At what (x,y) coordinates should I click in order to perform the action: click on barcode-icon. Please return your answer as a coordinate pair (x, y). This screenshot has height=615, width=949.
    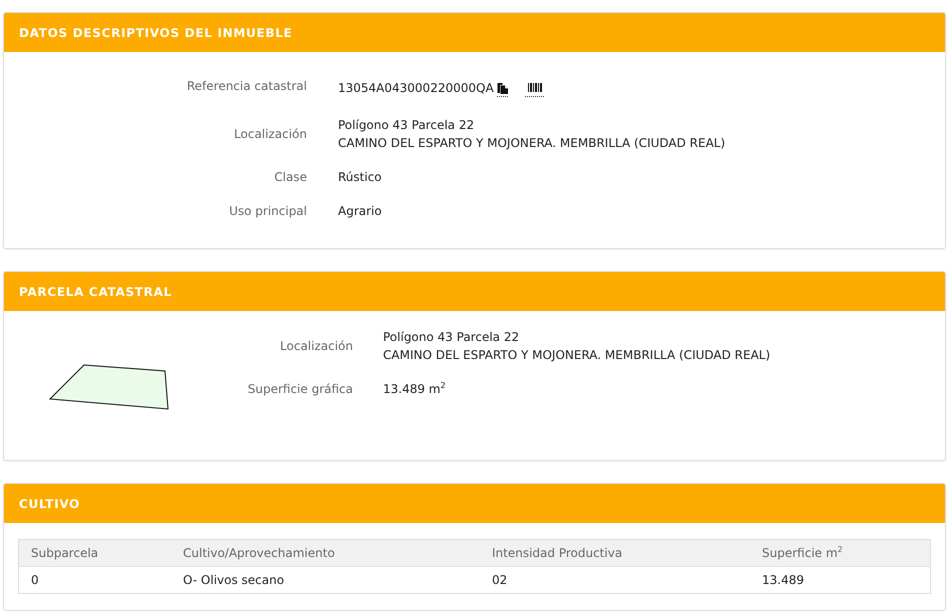
    Looking at the image, I should click on (534, 89).